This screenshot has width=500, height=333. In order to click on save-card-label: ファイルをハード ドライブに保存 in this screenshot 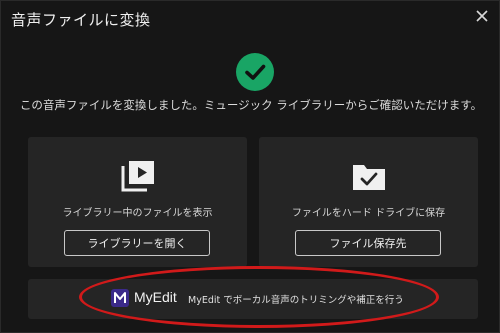, I will do `click(368, 213)`.